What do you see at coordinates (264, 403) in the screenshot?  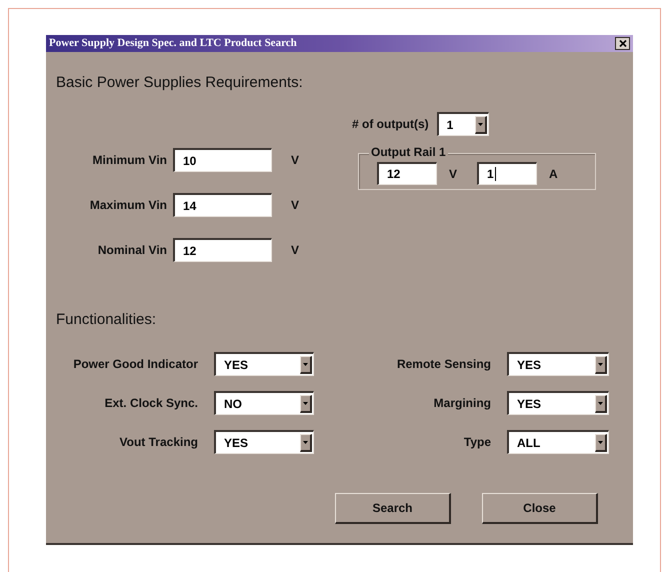 I see `dropdown: NO` at bounding box center [264, 403].